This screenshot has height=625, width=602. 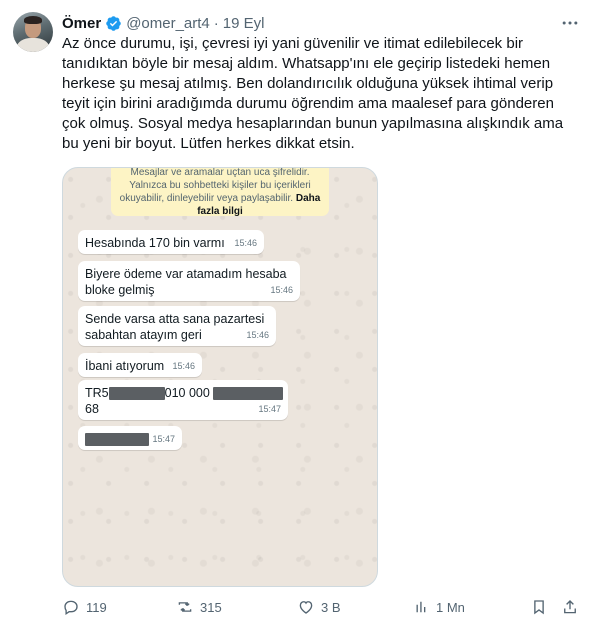 I want to click on message-text: bloke gelmiş, so click(x=120, y=290).